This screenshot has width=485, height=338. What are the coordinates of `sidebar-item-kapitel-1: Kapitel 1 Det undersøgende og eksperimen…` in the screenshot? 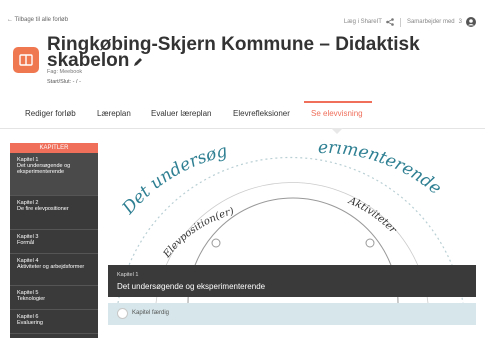 It's located at (54, 174).